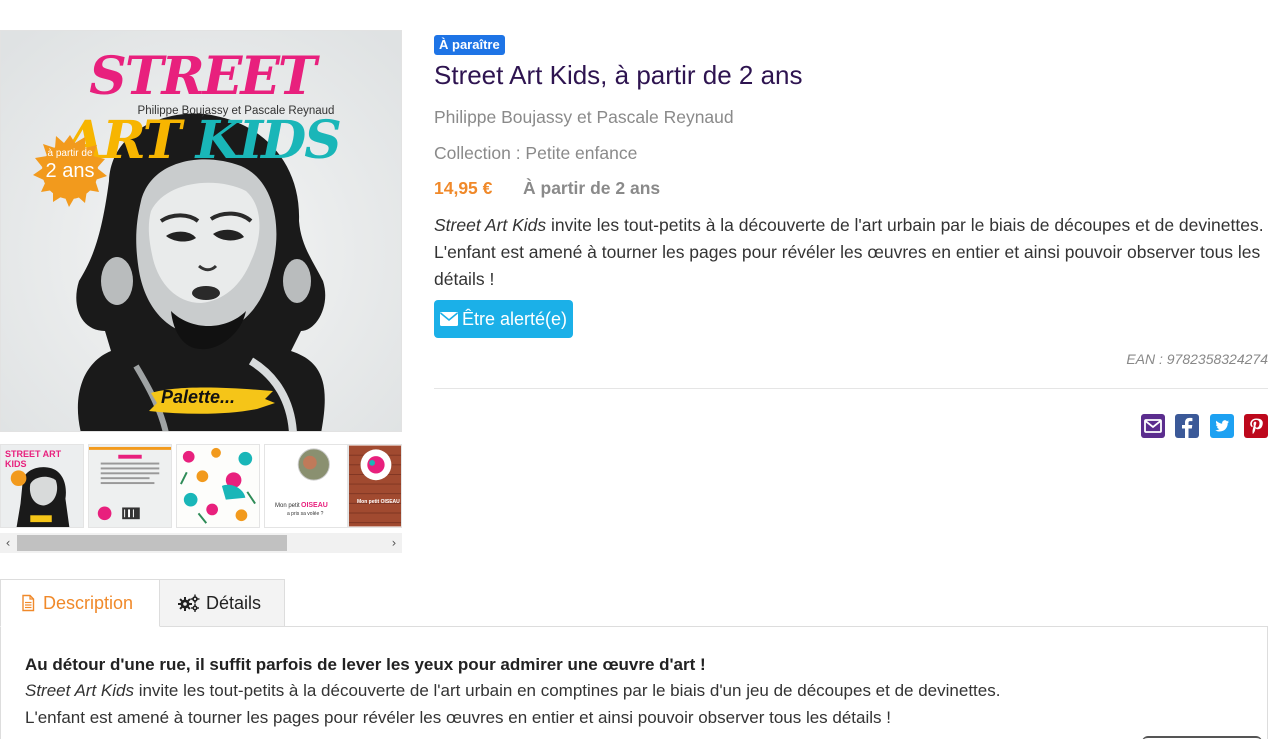 Image resolution: width=1269 pixels, height=739 pixels. What do you see at coordinates (234, 603) in the screenshot?
I see `tab-details-label: Détails` at bounding box center [234, 603].